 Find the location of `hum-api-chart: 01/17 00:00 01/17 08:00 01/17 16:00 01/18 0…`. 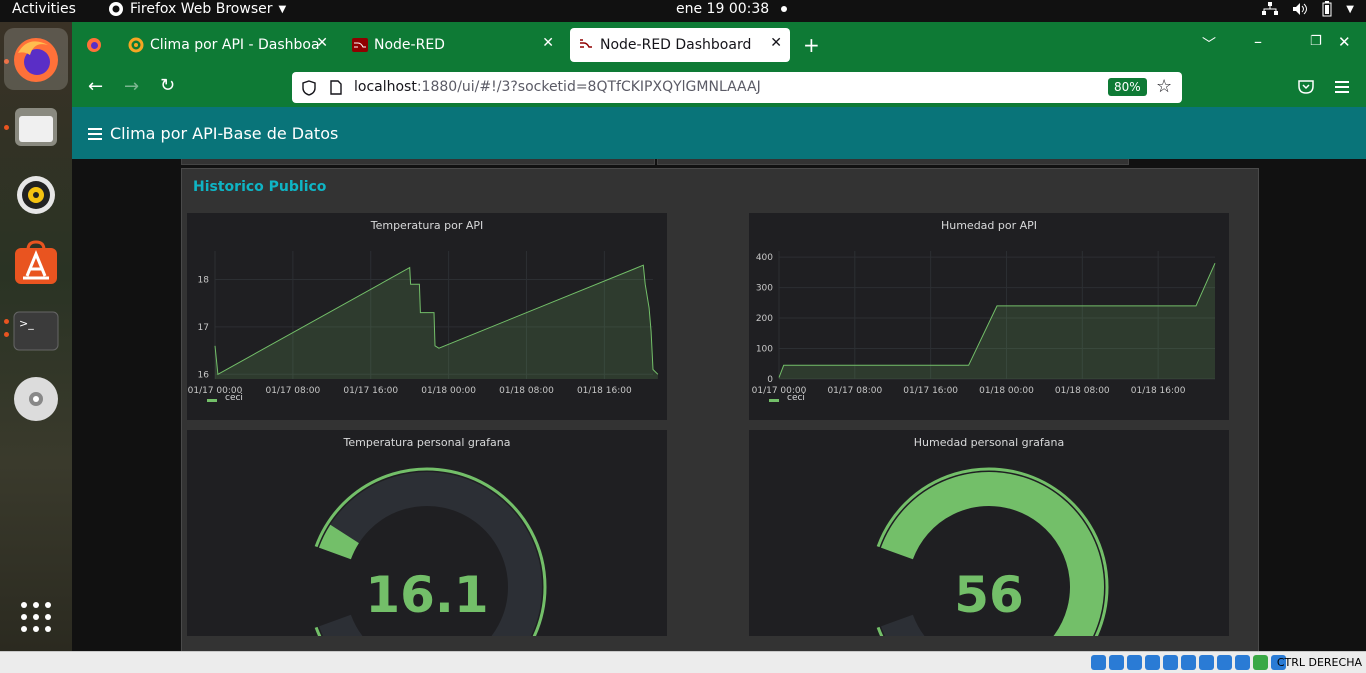

hum-api-chart: 01/17 00:00 01/17 08:00 01/17 16:00 01/18 0… is located at coordinates (984, 323).